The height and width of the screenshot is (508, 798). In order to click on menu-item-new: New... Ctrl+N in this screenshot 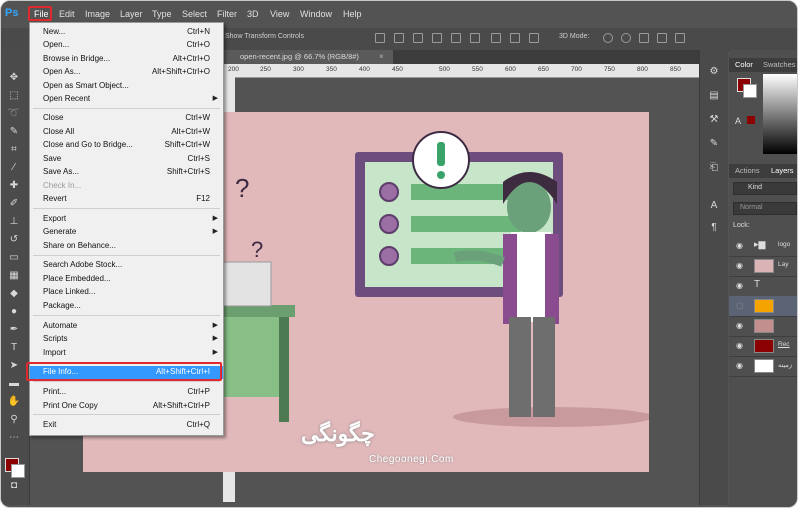, I will do `click(126, 32)`.